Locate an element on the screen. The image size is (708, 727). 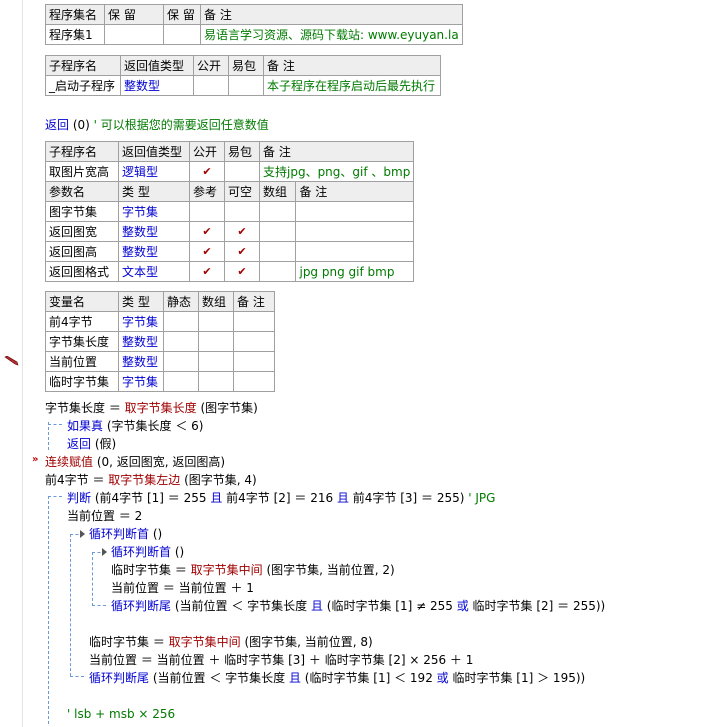
code-args: (临时字节集 [1] ＜ 192 is located at coordinates (368, 678).